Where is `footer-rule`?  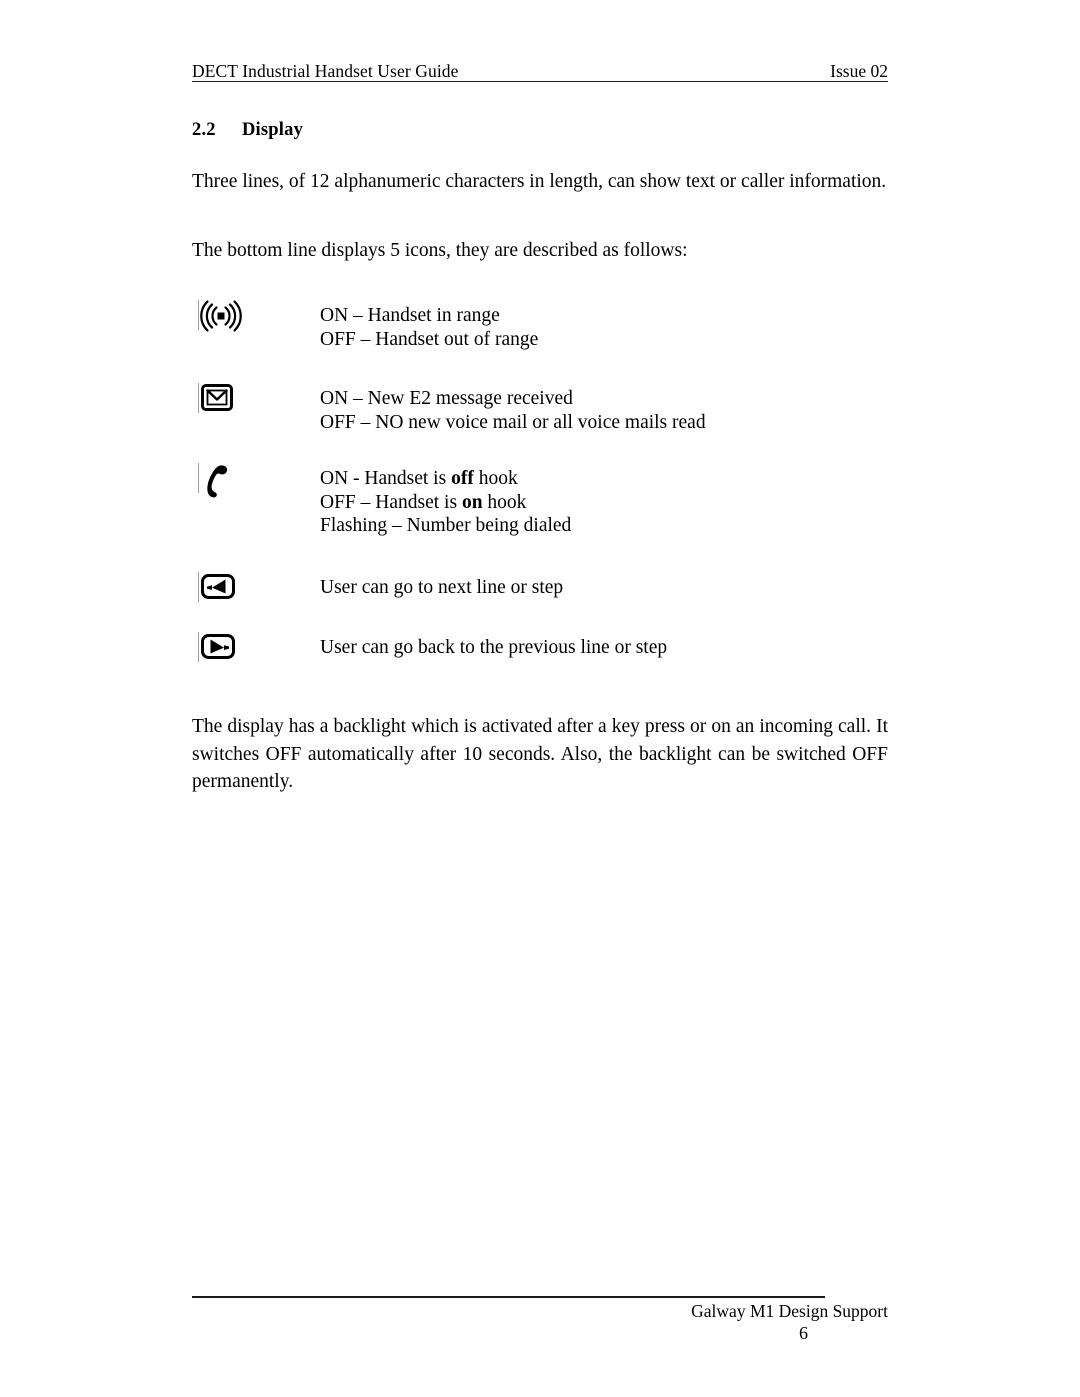 footer-rule is located at coordinates (508, 1297).